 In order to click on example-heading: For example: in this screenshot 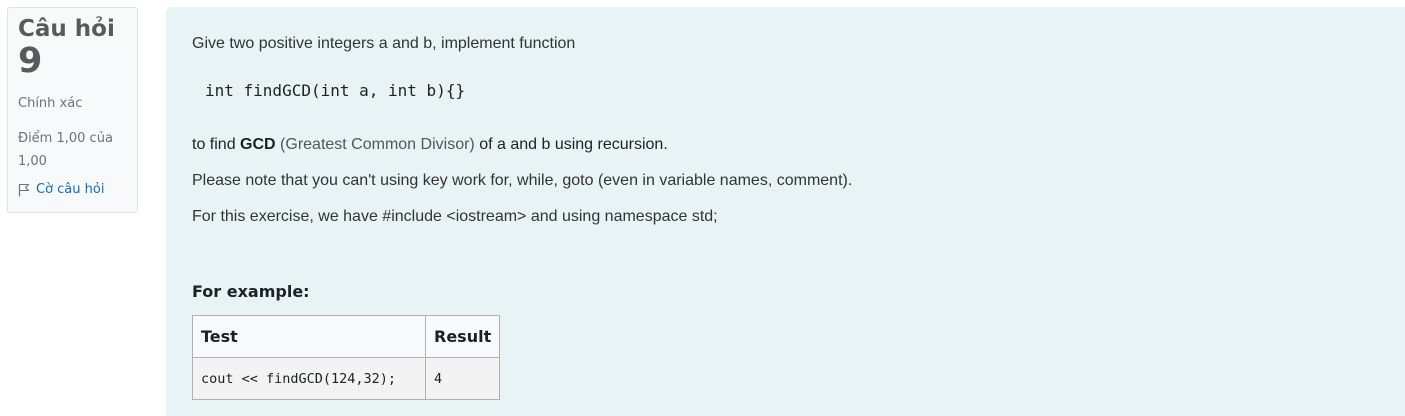, I will do `click(251, 291)`.